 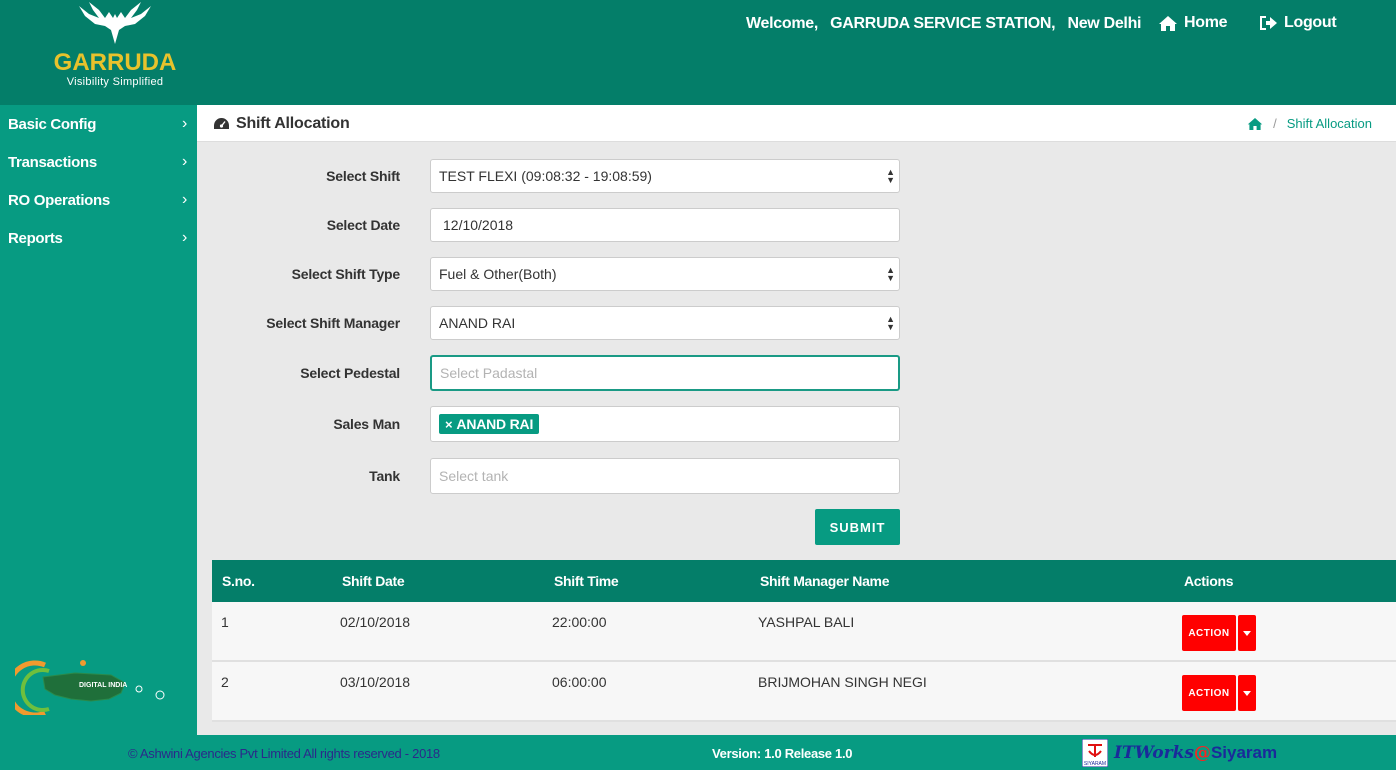 What do you see at coordinates (842, 682) in the screenshot?
I see `cell-manager: BRIJMOHAN SINGH NEGI` at bounding box center [842, 682].